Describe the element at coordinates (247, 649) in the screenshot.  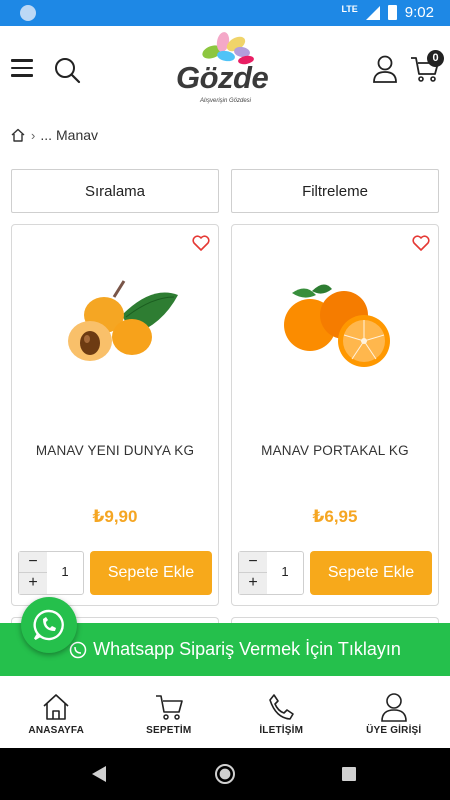
I see `whatsapp-banner-label: Whatsapp Sipariş Vermek İçin Tıklayın` at that location.